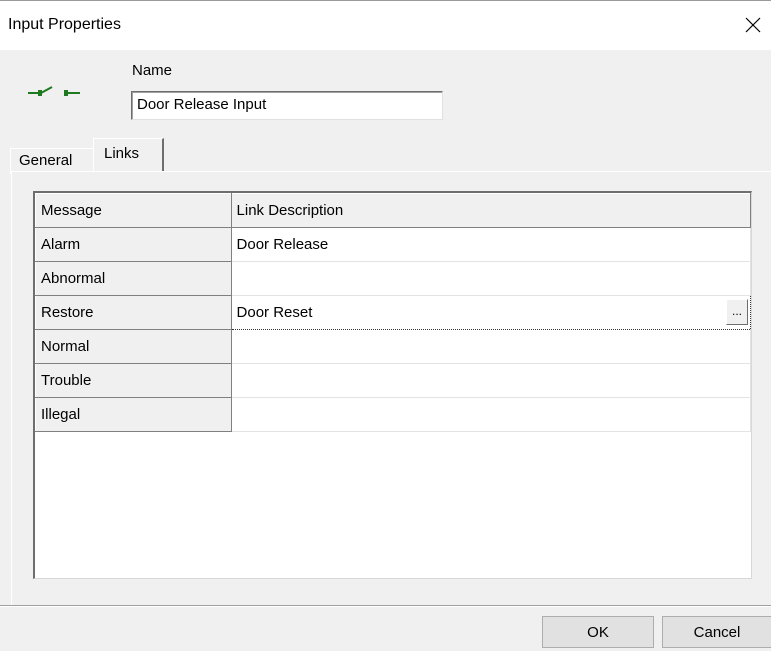 The image size is (771, 651). Describe the element at coordinates (716, 632) in the screenshot. I see `cancel-button: Cancel` at that location.